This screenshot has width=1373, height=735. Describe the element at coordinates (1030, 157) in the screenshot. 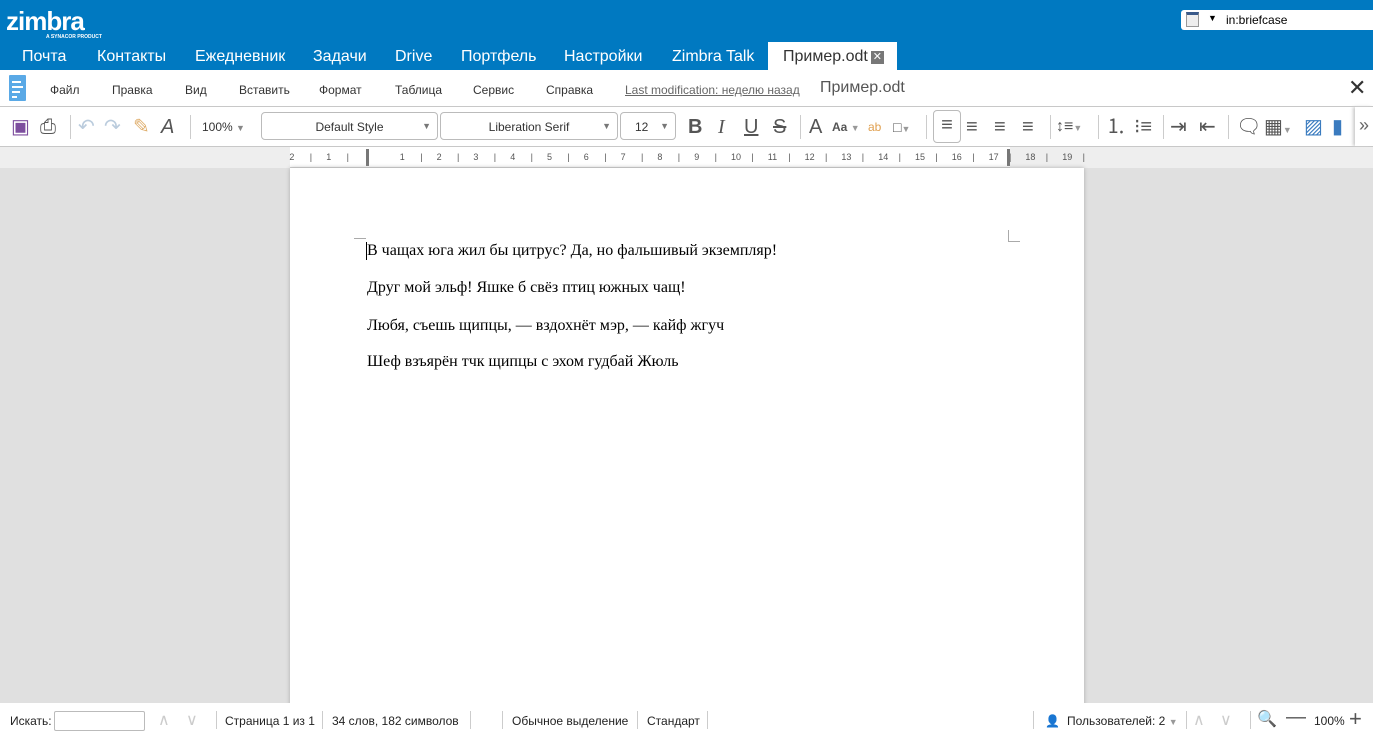

I see `ruler-label: 18` at that location.